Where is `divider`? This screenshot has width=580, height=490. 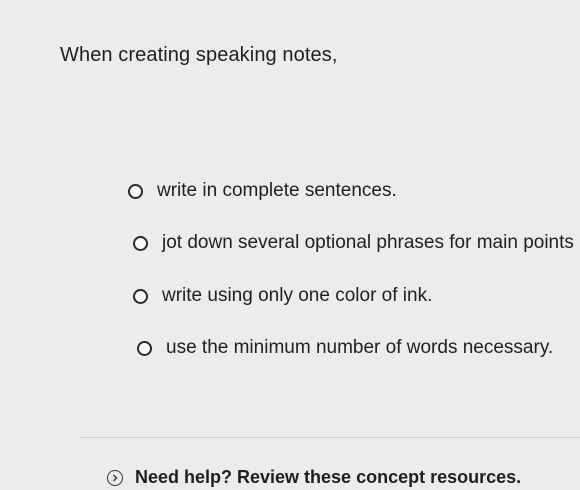 divider is located at coordinates (330, 437).